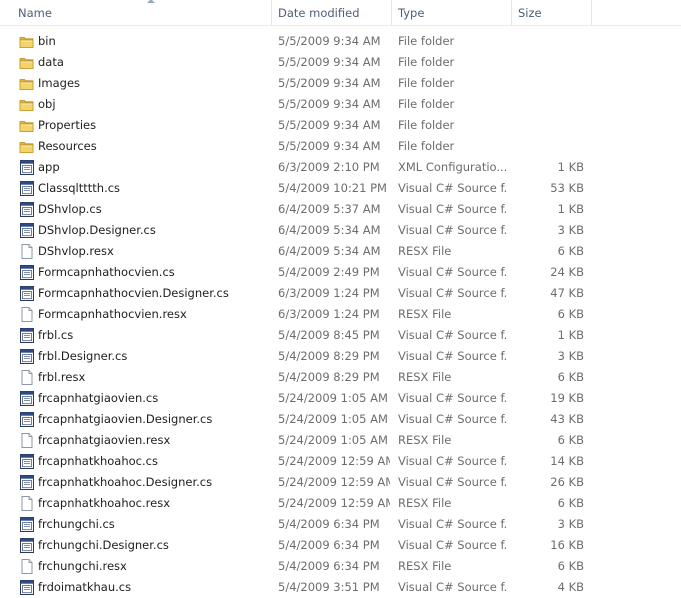 This screenshot has height=598, width=681. What do you see at coordinates (76, 524) in the screenshot?
I see `file-name: frchungchi.cs` at bounding box center [76, 524].